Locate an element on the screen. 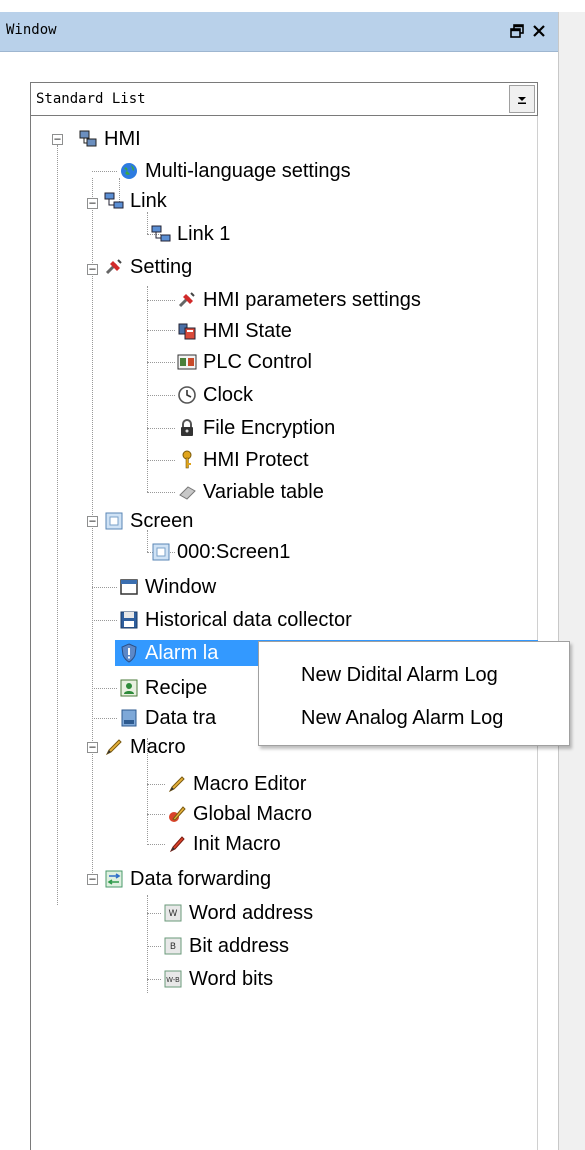  chevron-down-icon is located at coordinates (522, 99).